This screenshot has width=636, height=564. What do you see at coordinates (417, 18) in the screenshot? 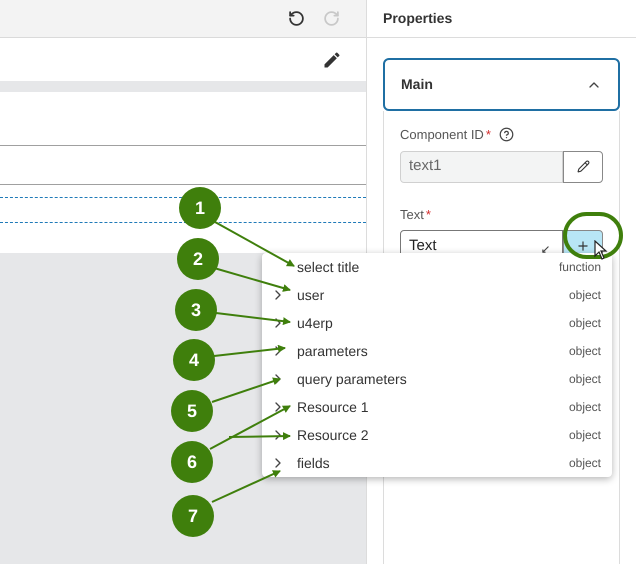
I see `panel-title: Properties` at bounding box center [417, 18].